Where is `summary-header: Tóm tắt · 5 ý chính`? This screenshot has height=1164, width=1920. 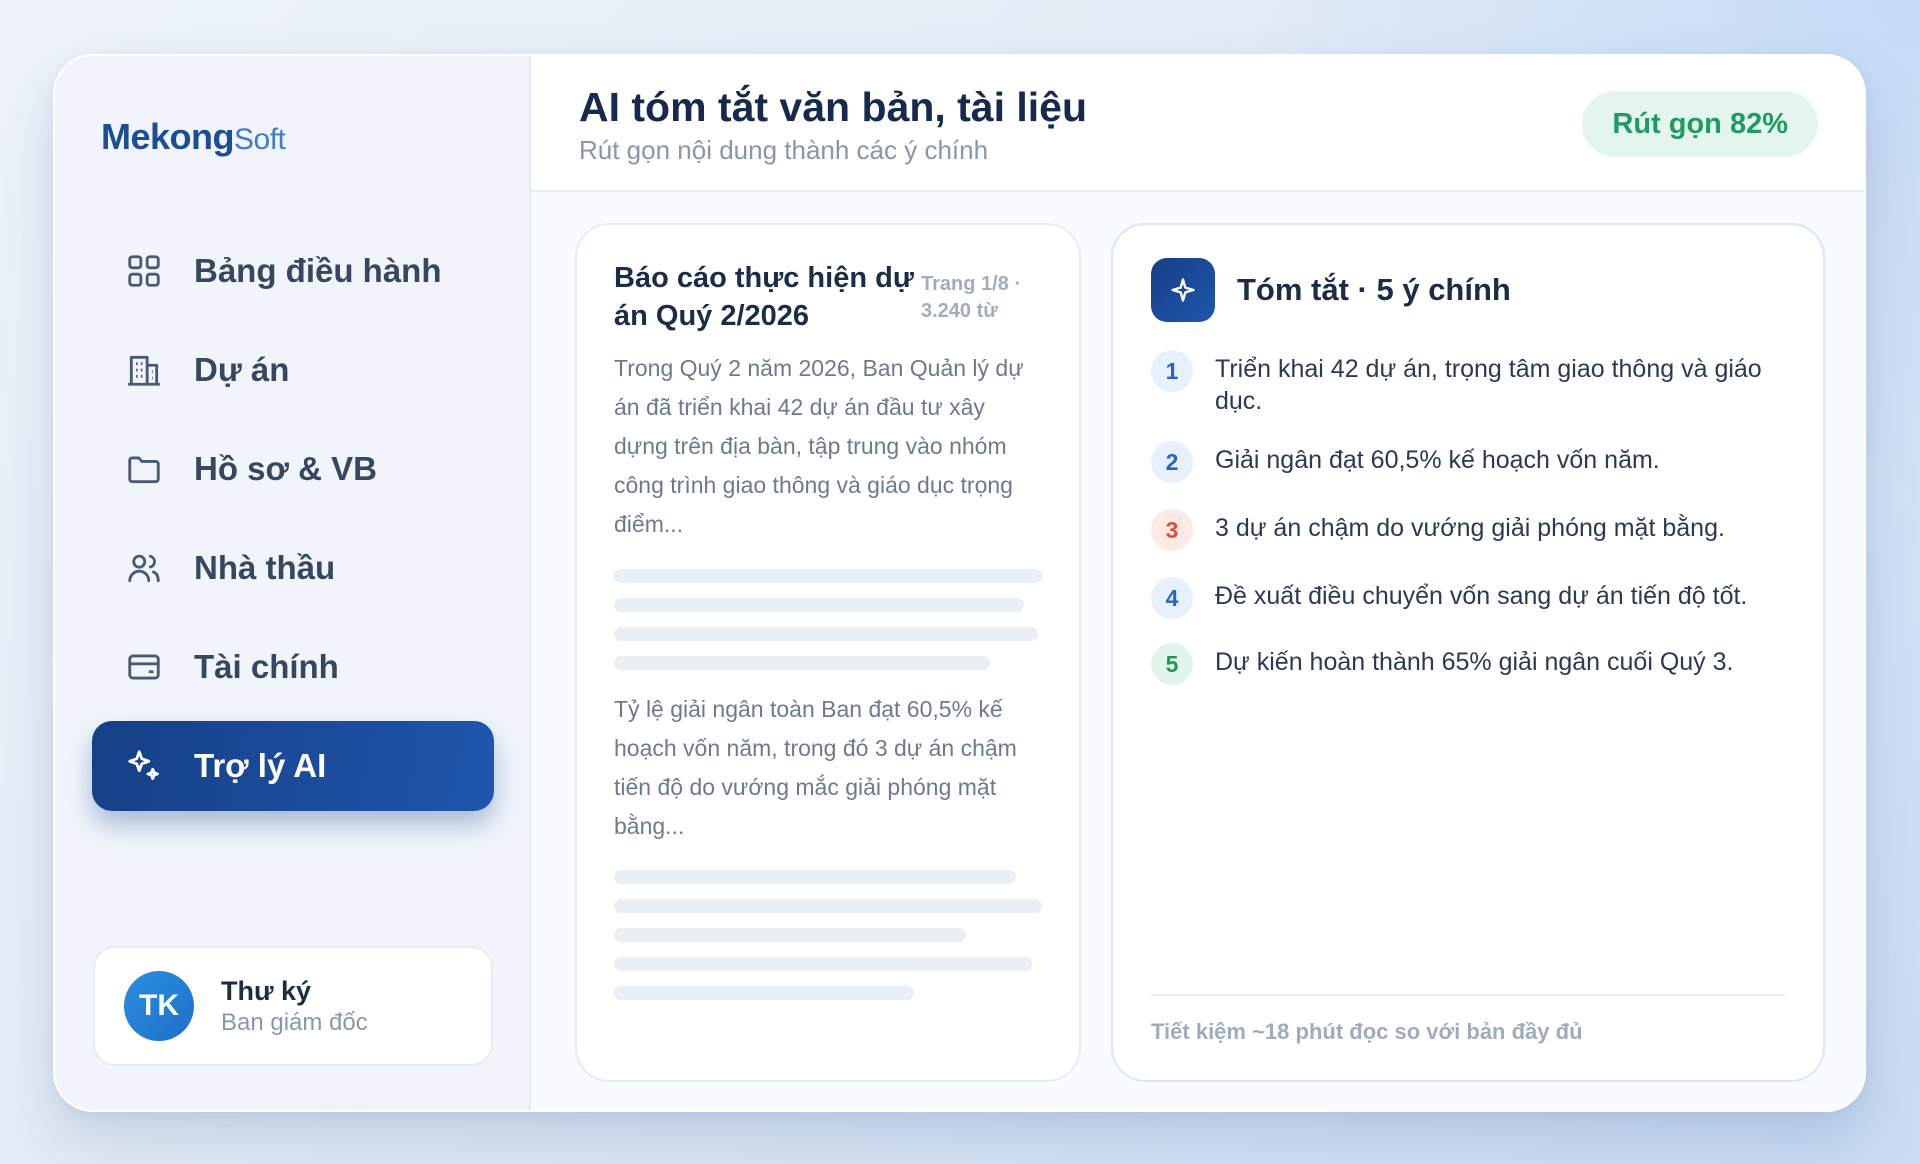 summary-header: Tóm tắt · 5 ý chính is located at coordinates (1331, 290).